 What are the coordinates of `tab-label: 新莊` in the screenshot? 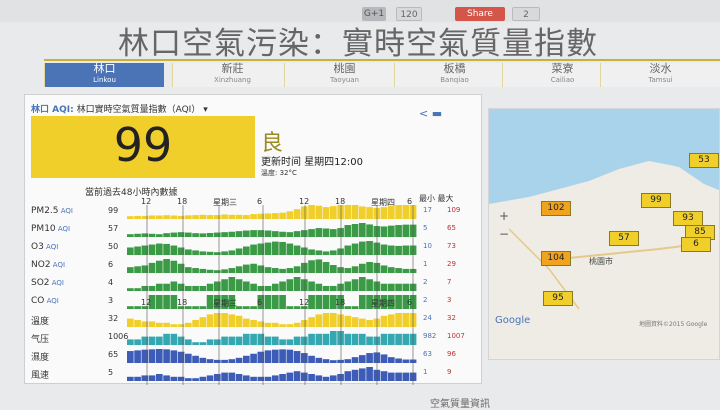 It's located at (232, 68).